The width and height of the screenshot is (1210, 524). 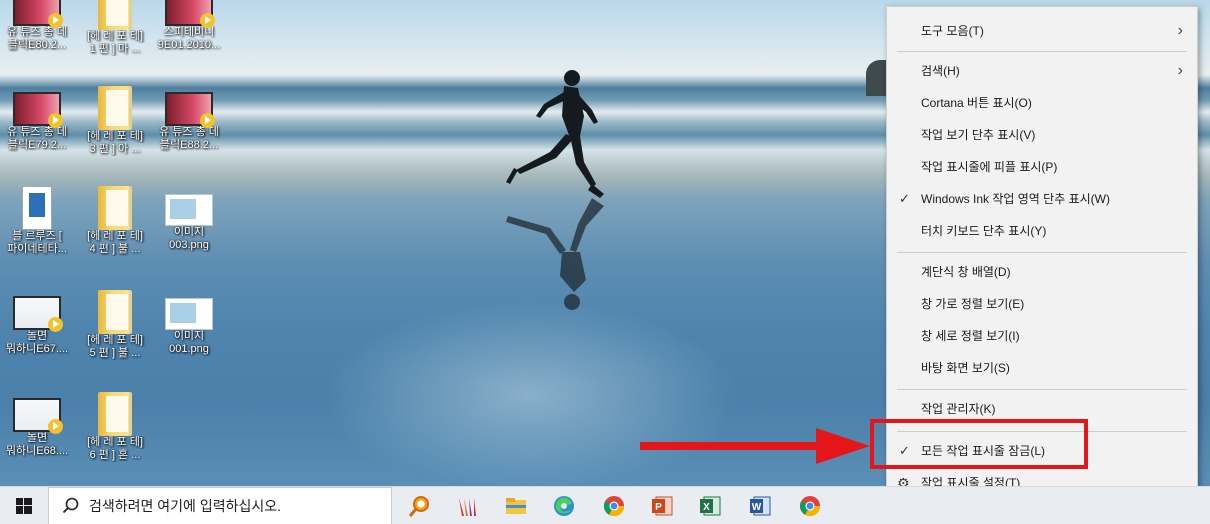 I want to click on taskbar-app-file-explorer, so click(x=516, y=505).